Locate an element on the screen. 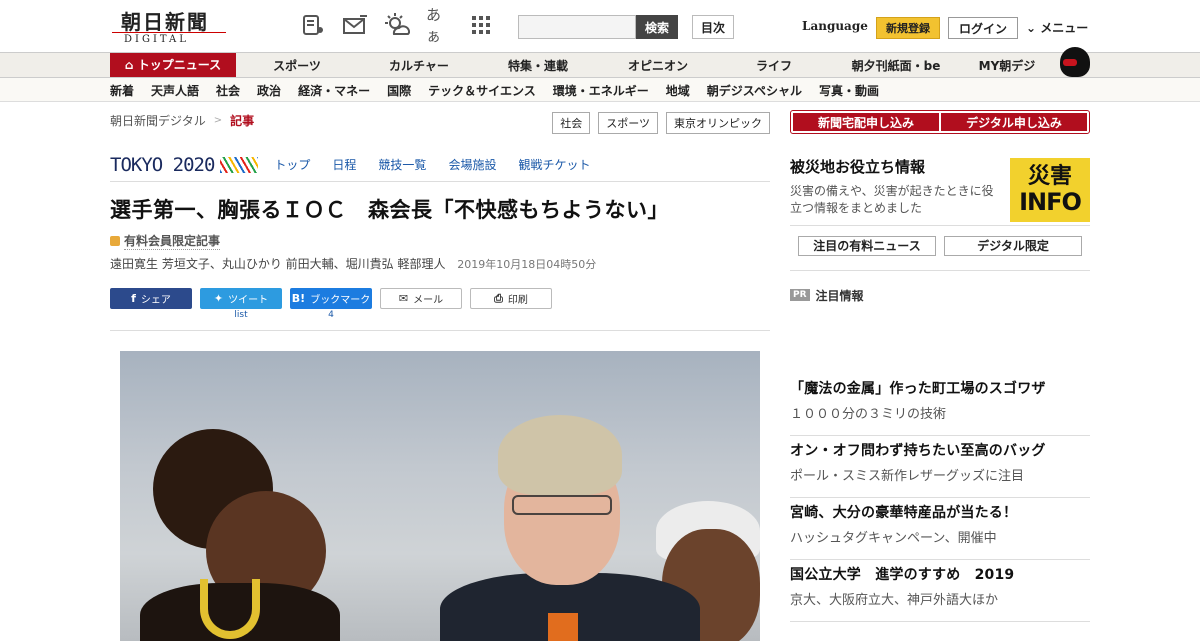  site-logo: 朝日新聞 DIGITAL is located at coordinates (168, 27).